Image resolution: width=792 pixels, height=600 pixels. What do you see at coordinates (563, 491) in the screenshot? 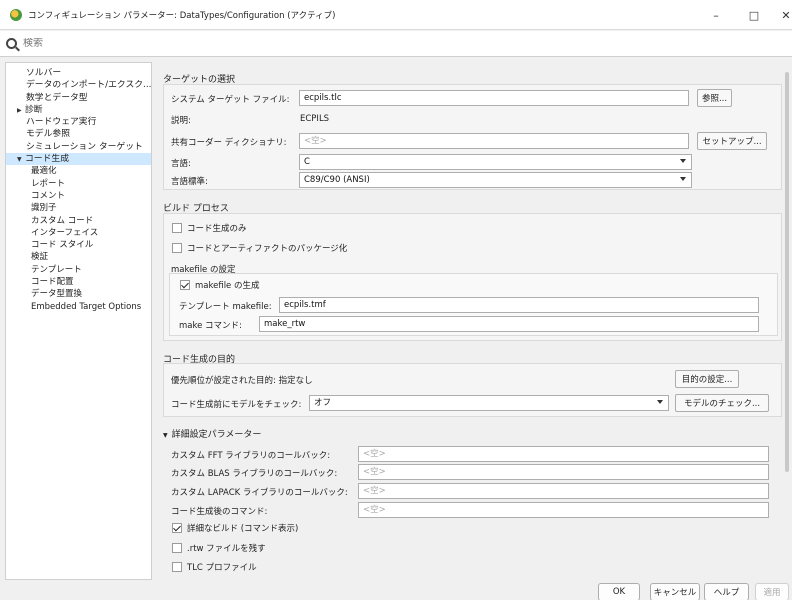
I see `lapack-callback-field: <空>` at bounding box center [563, 491].